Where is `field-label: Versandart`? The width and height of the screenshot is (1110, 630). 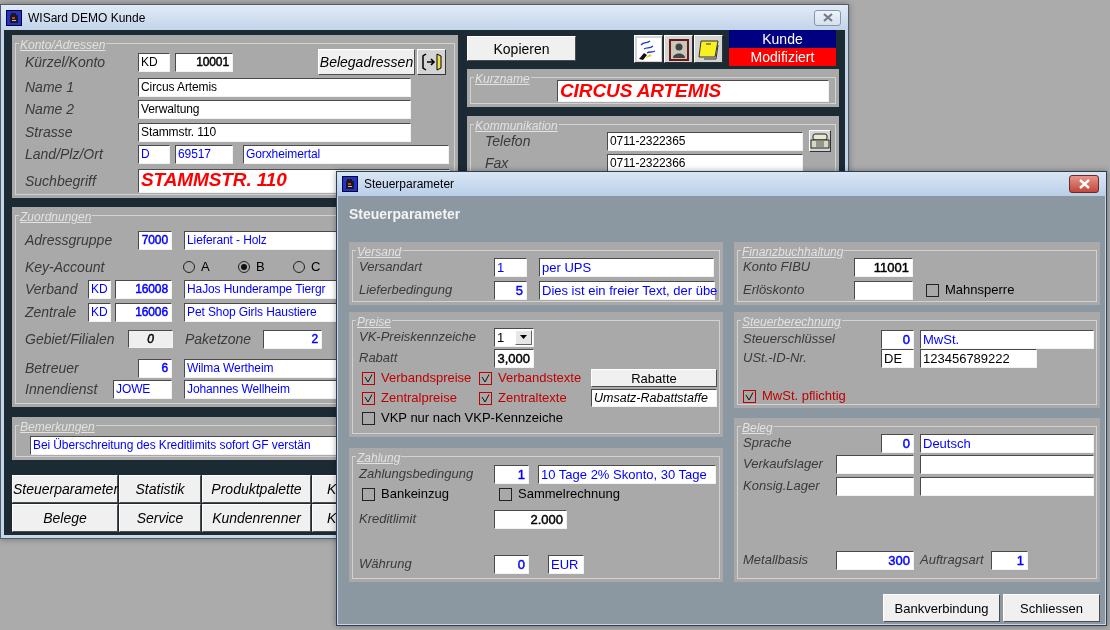
field-label: Versandart is located at coordinates (391, 267).